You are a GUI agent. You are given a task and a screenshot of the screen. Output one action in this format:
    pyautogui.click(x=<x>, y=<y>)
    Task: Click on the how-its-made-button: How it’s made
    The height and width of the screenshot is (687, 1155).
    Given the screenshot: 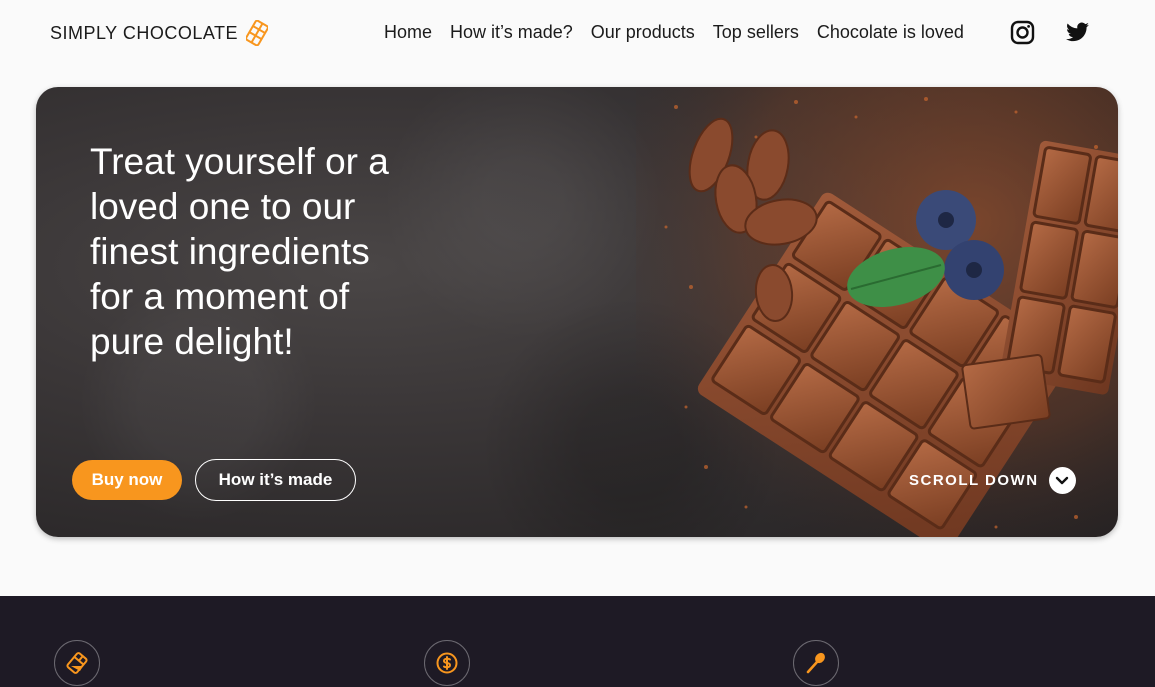 What is the action you would take?
    pyautogui.click(x=275, y=480)
    